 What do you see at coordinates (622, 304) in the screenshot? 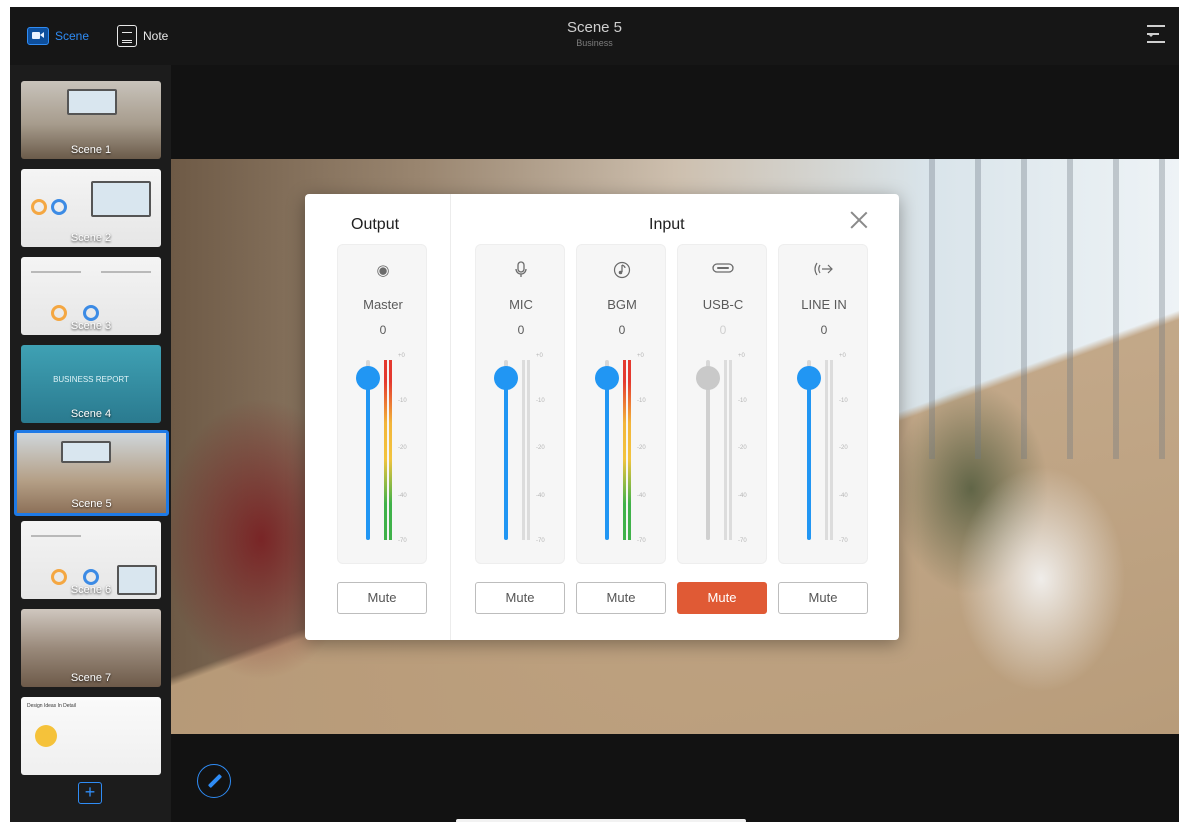
I see `channel-name: BGM` at bounding box center [622, 304].